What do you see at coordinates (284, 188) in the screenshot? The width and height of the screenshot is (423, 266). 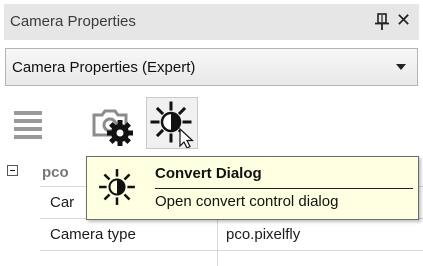 I see `tooltip-divider` at bounding box center [284, 188].